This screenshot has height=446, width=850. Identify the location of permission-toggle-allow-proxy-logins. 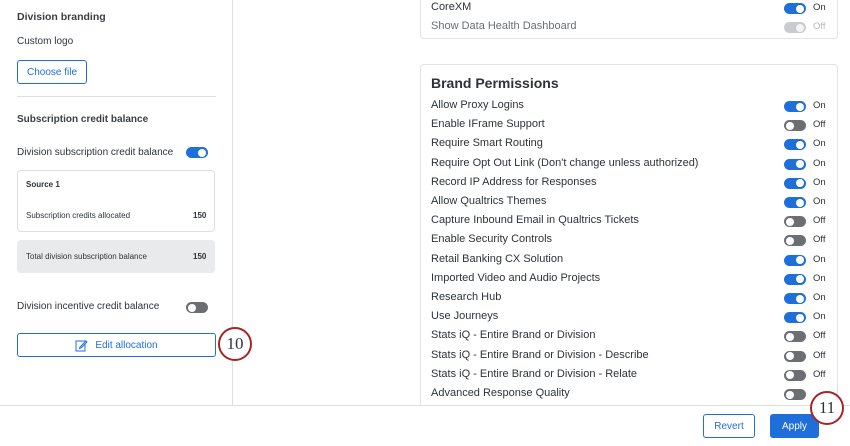
(795, 106).